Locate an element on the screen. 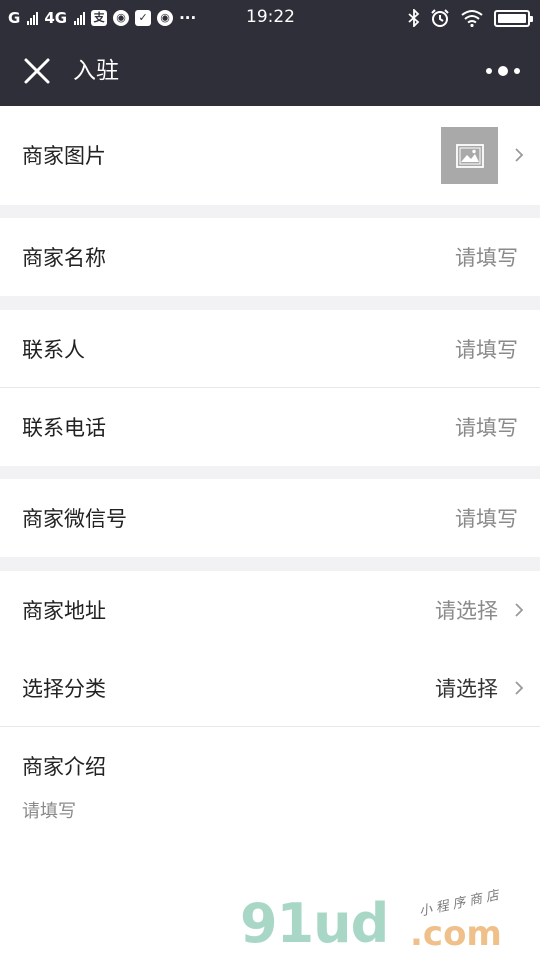 This screenshot has width=540, height=960. carrier-label-2: 4G is located at coordinates (56, 18).